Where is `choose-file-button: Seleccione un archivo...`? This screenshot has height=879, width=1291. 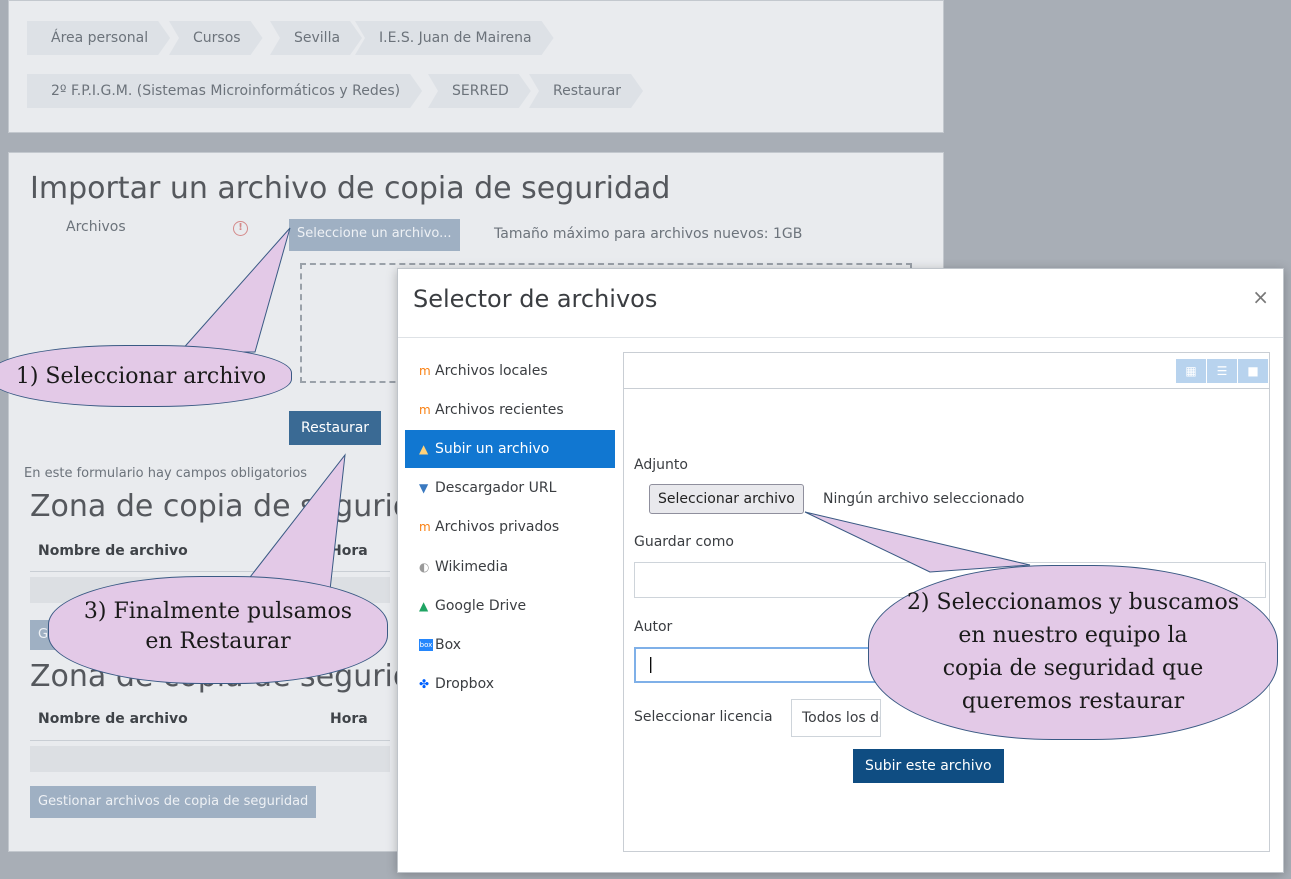
choose-file-button: Seleccione un archivo... is located at coordinates (374, 235).